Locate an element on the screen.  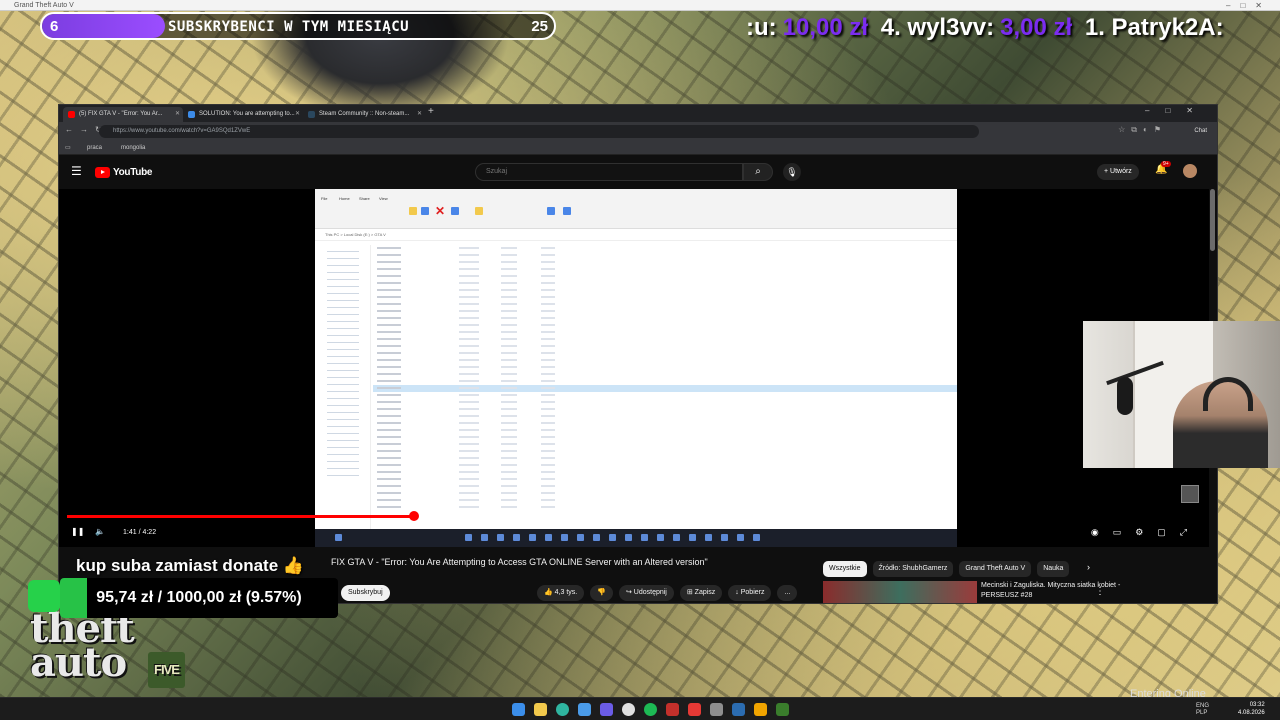
file-explorer-icon is located at coordinates (540, 709).